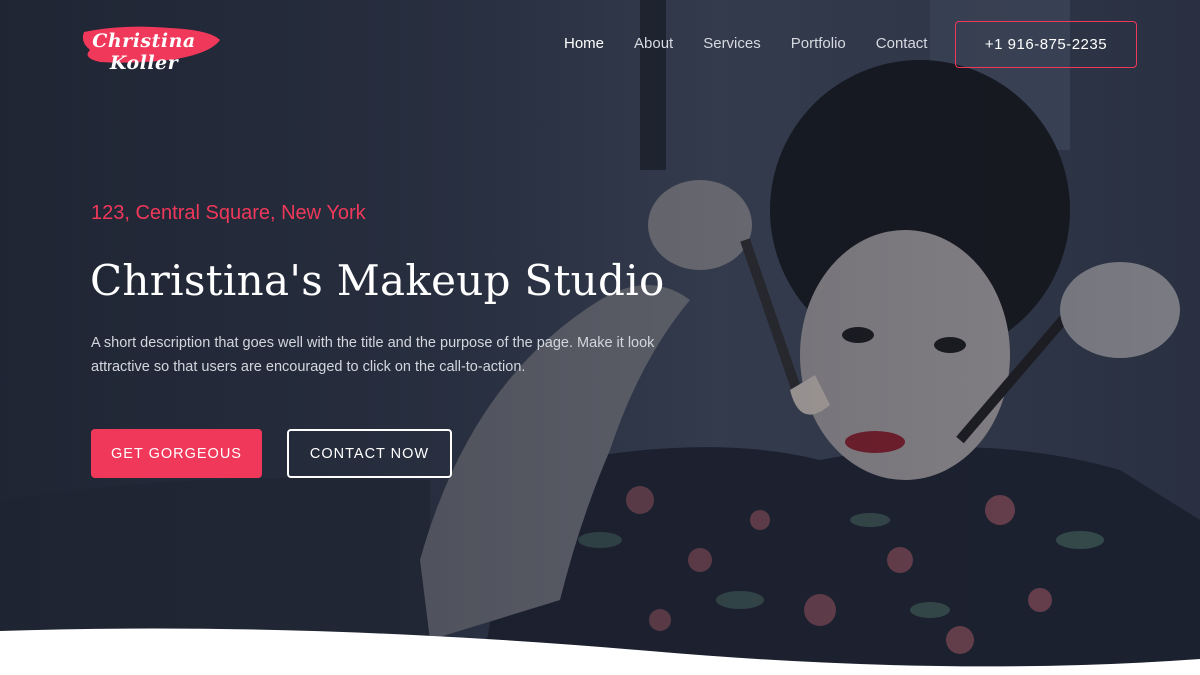 The image size is (1200, 675). Describe the element at coordinates (818, 43) in the screenshot. I see `nav-item-portfolio: Portfolio` at that location.